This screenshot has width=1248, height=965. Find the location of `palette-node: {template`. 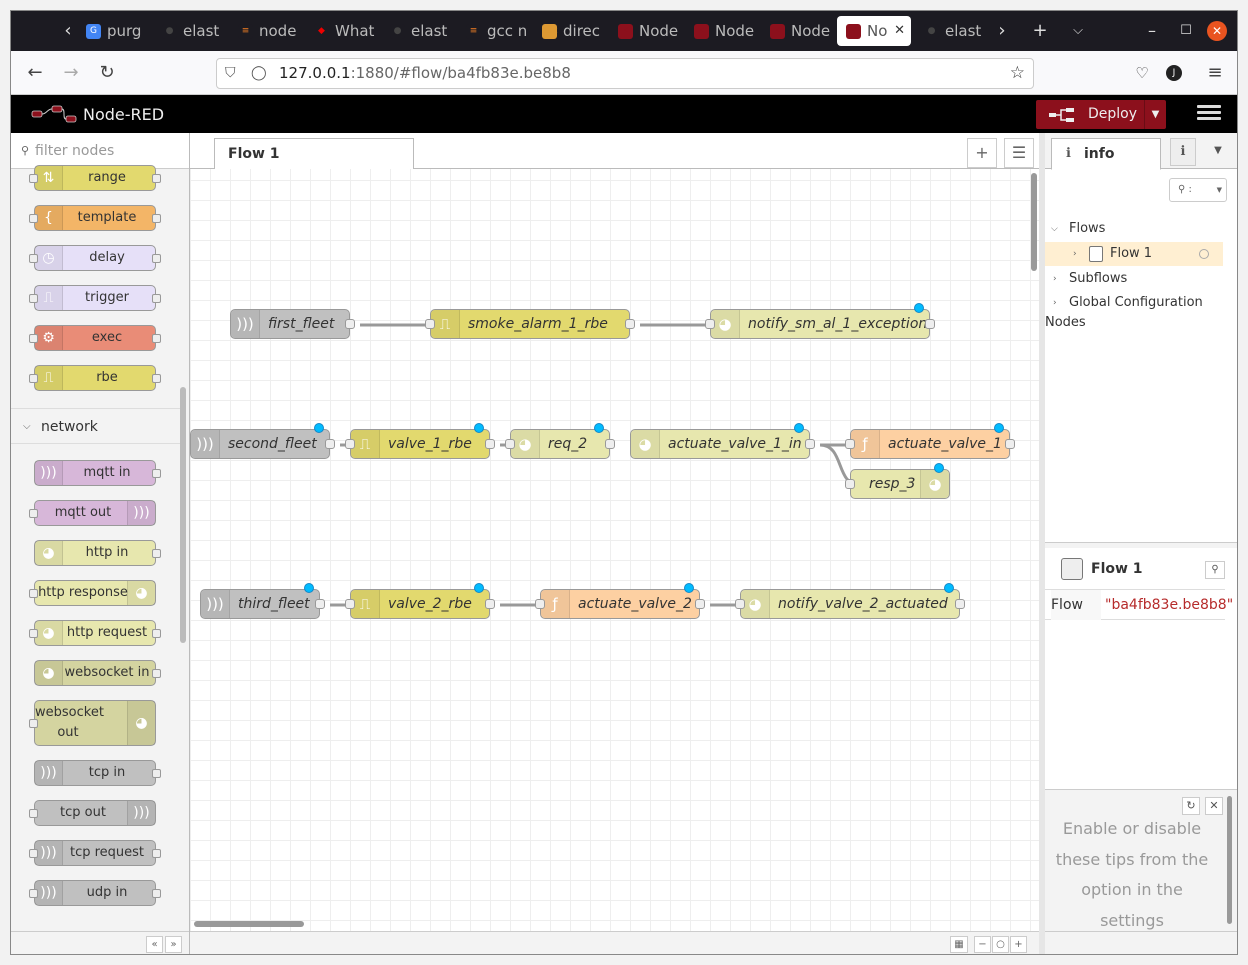

palette-node: {template is located at coordinates (95, 218).